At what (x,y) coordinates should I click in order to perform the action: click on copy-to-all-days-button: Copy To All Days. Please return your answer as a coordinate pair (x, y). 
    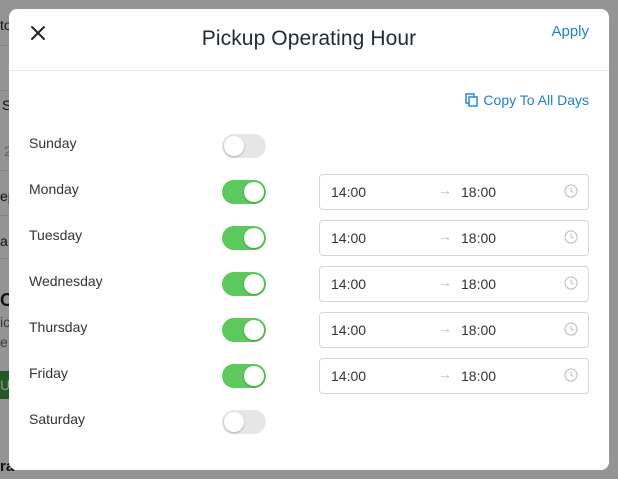
    Looking at the image, I should click on (527, 100).